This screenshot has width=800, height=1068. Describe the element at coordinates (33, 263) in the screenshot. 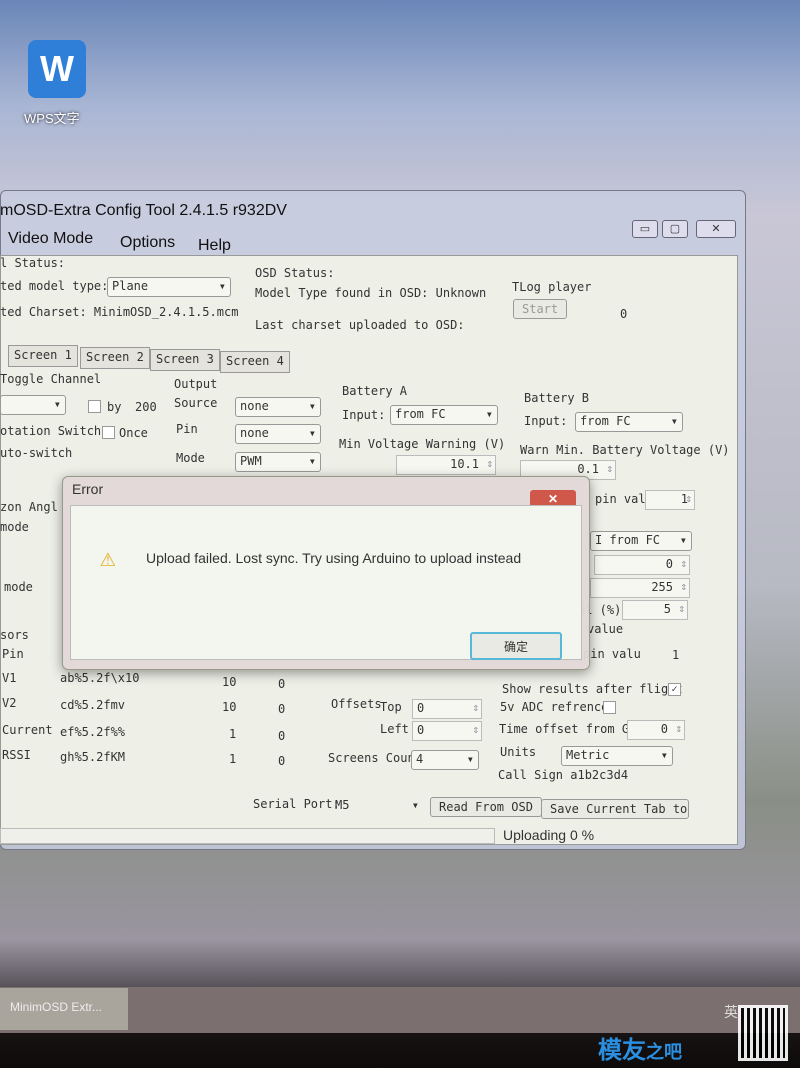

I see `status-header: l Status:` at that location.